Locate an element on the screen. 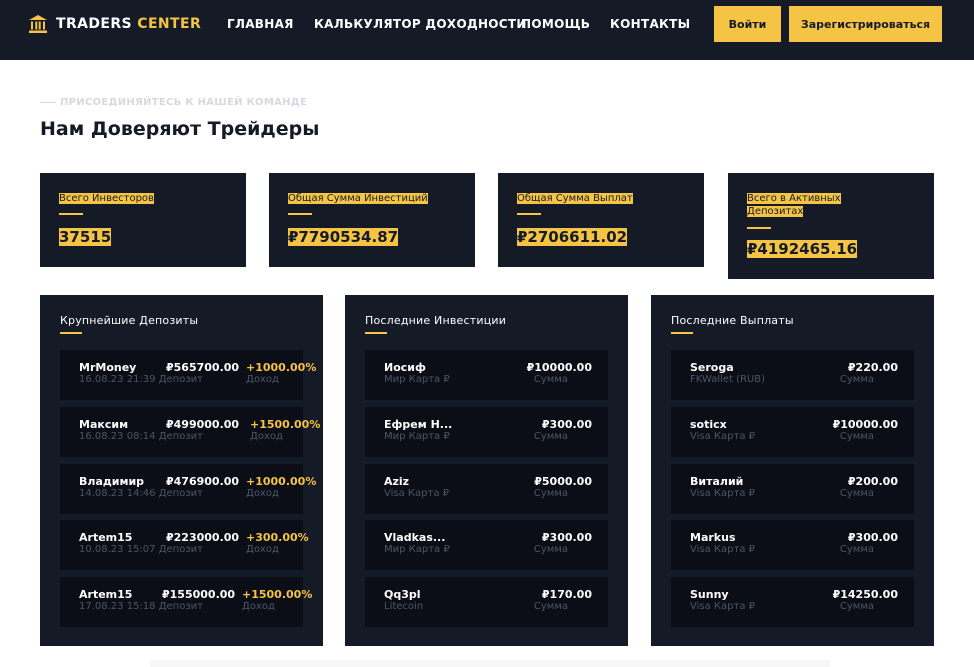  payout-amount: ₽200.00 is located at coordinates (872, 481).